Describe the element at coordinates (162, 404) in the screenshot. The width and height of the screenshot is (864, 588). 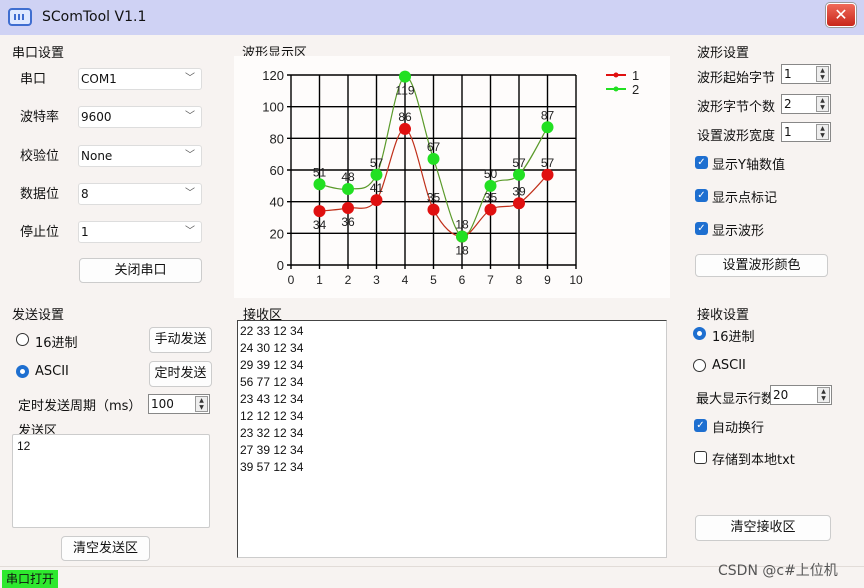
I see `send-period-value: 100` at that location.